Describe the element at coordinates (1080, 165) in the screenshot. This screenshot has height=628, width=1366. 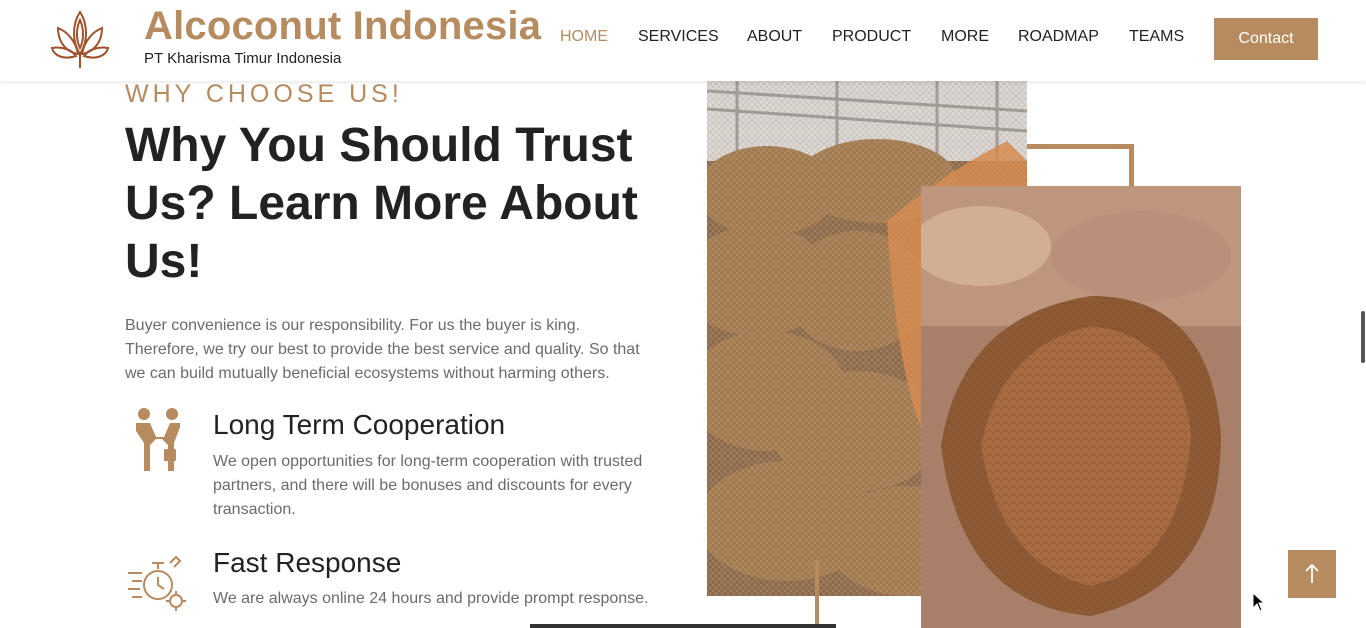
I see `decorative-frame-top` at that location.